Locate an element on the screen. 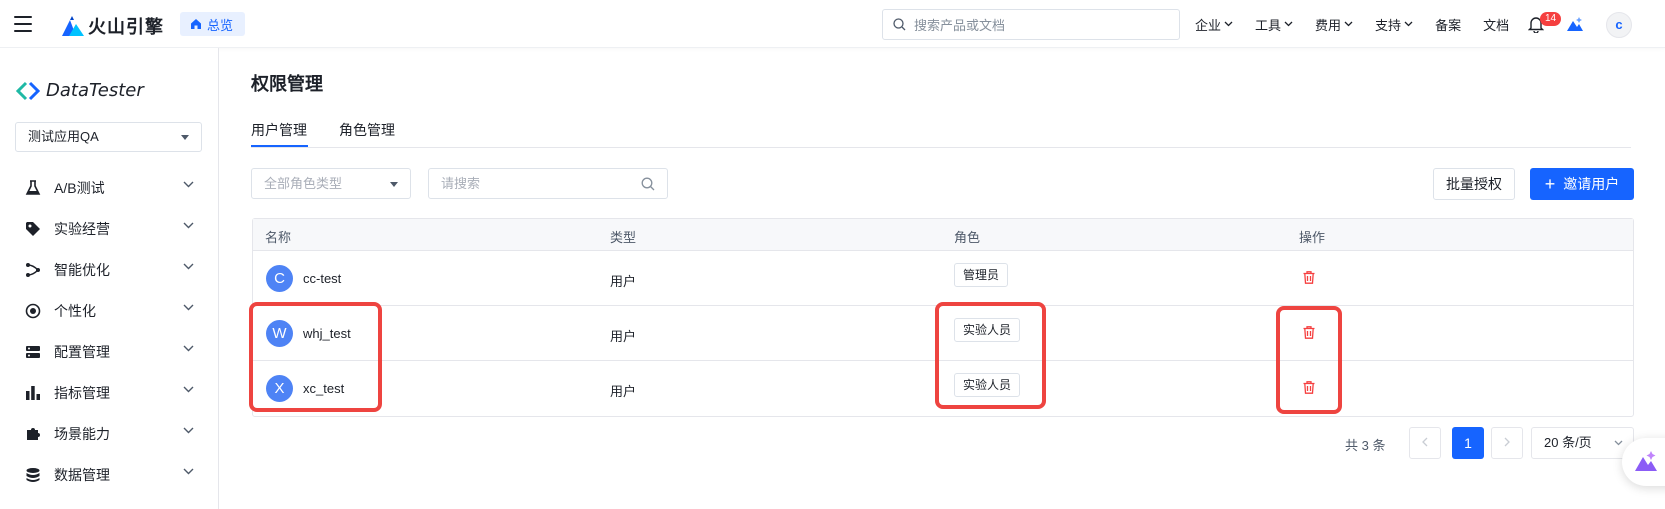 The height and width of the screenshot is (509, 1665). flask-icon is located at coordinates (33, 188).